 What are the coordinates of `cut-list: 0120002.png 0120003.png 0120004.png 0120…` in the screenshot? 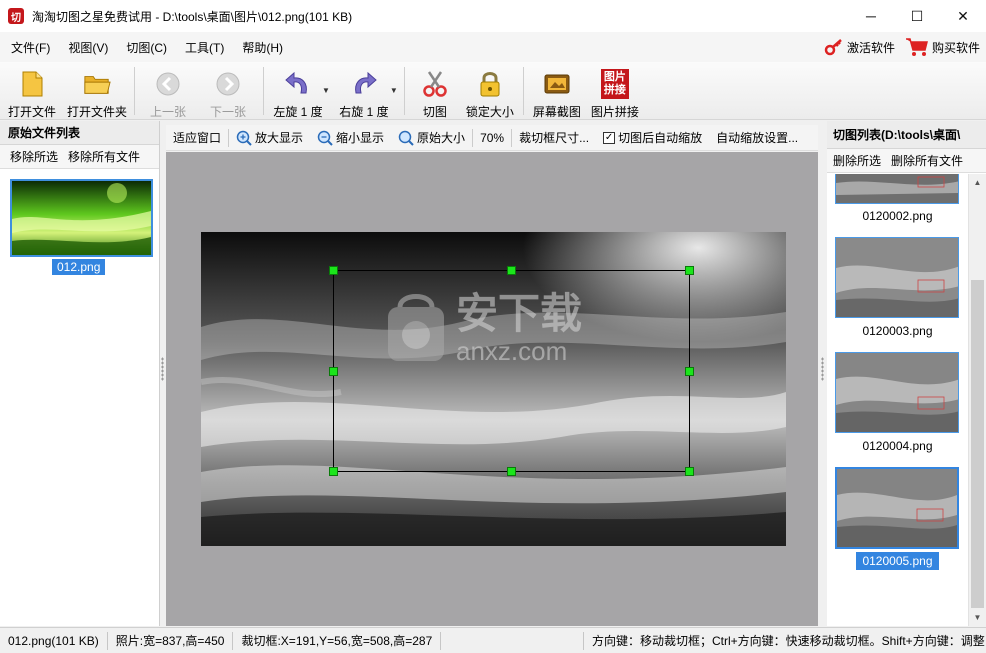 It's located at (897, 400).